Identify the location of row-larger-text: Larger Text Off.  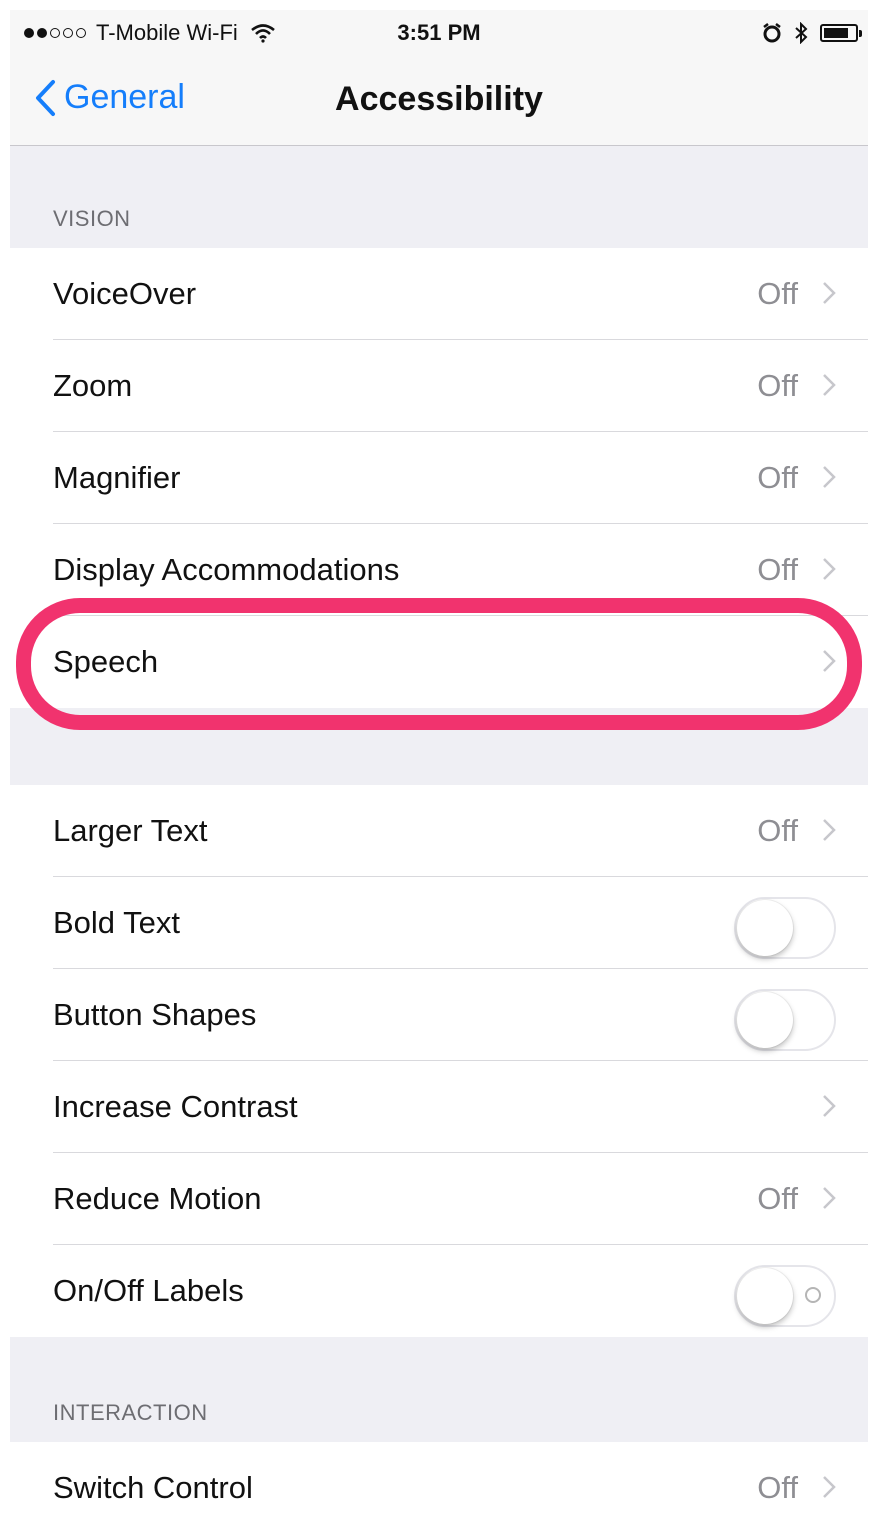
(439, 831).